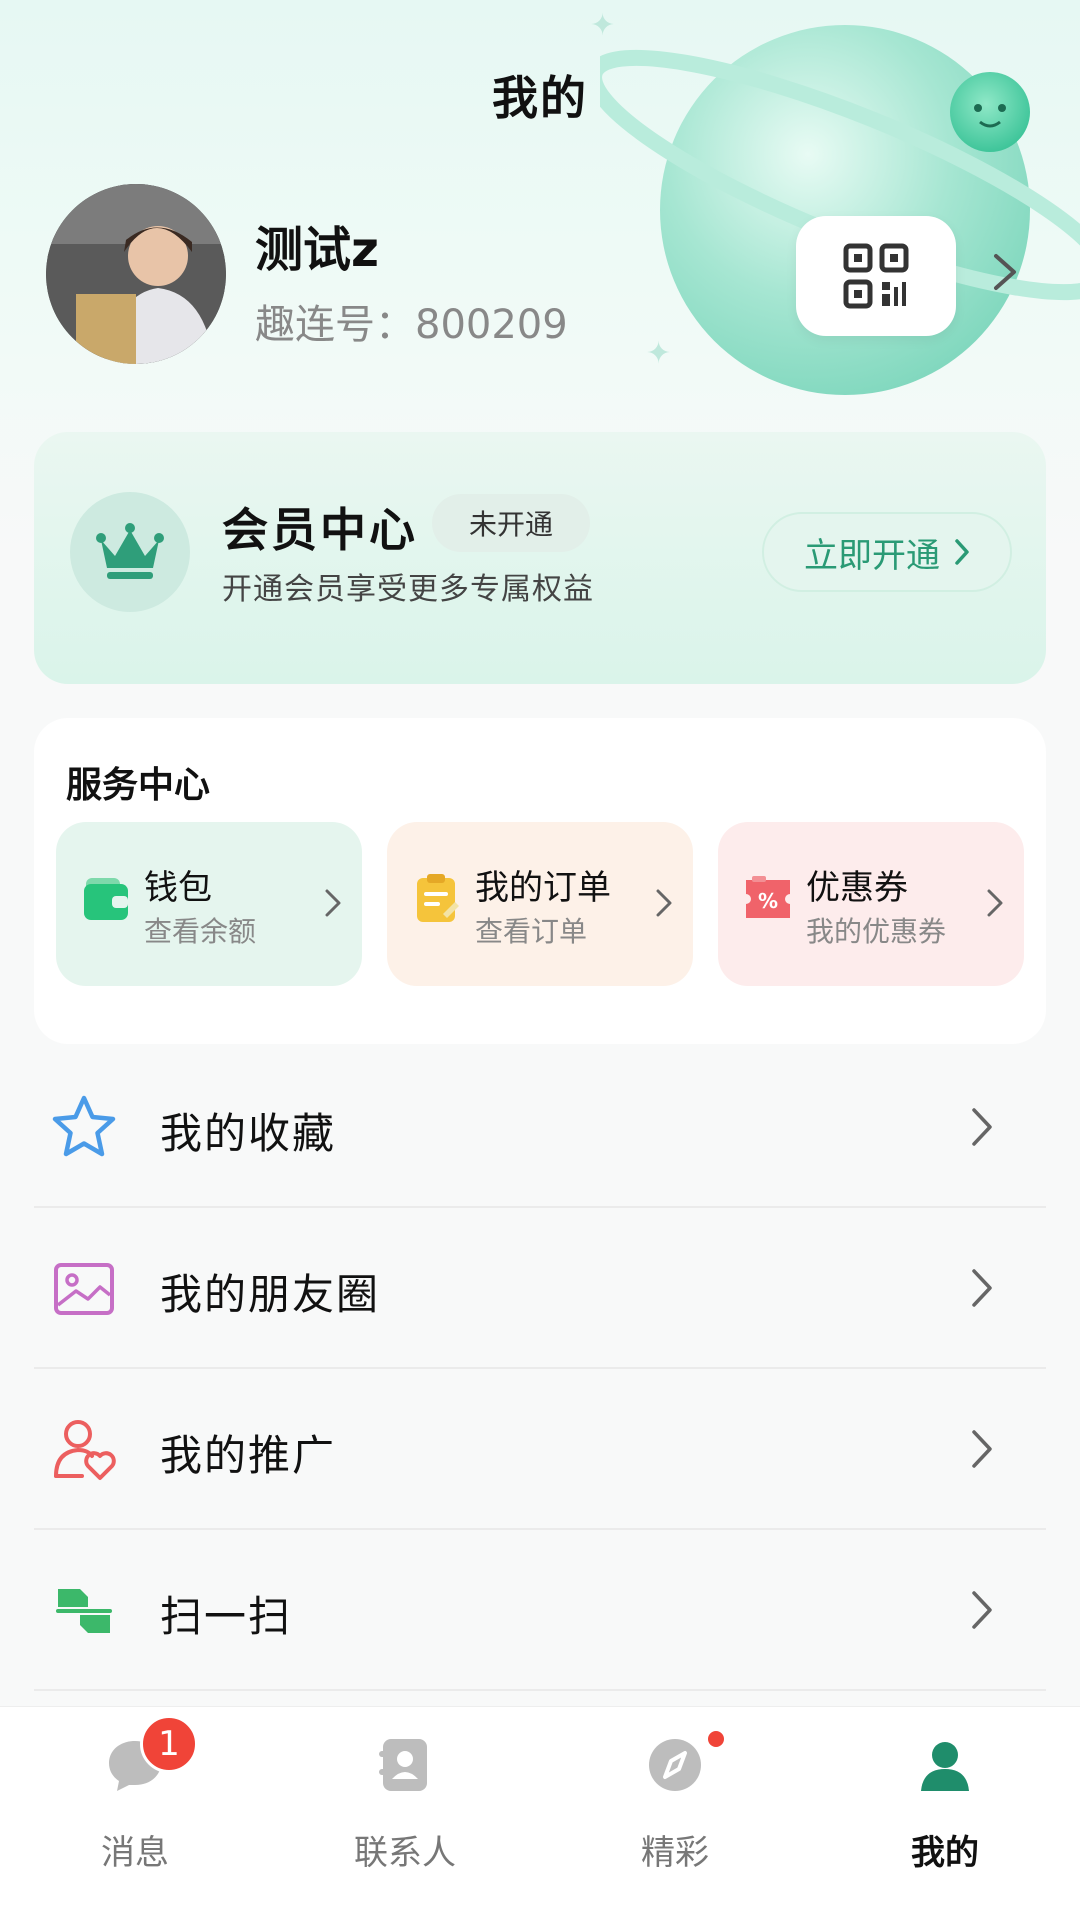 Image resolution: width=1080 pixels, height=1921 pixels. Describe the element at coordinates (872, 555) in the screenshot. I see `open-membership-label: 立即开通` at that location.